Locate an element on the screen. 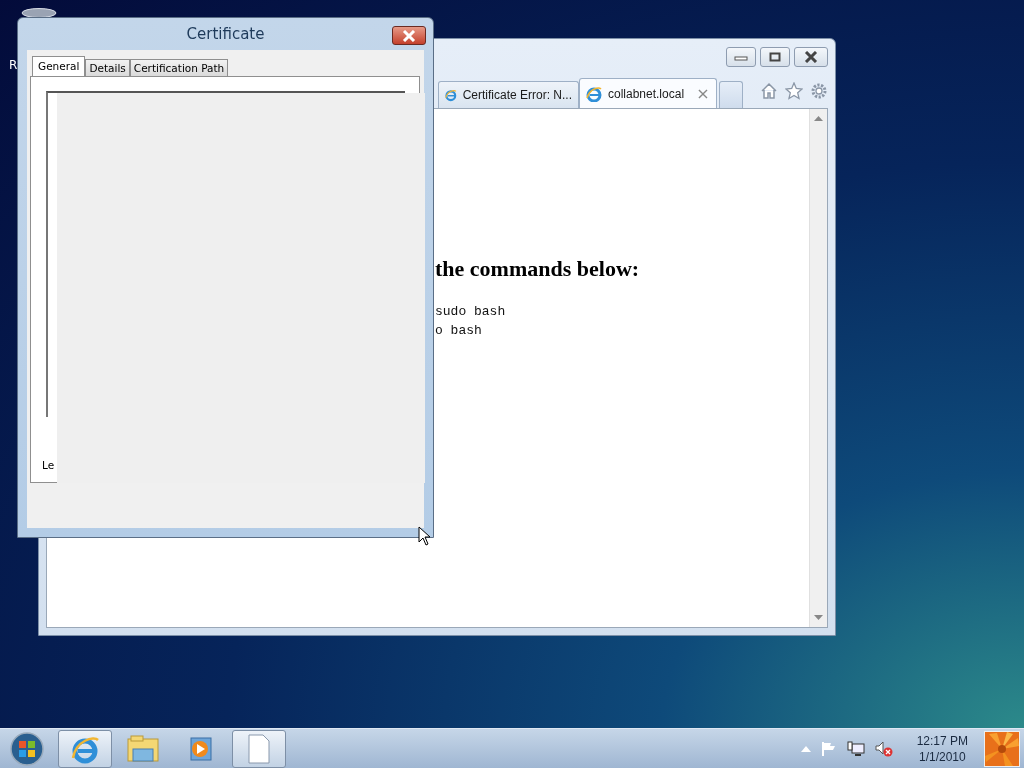 This screenshot has height=768, width=1024. flag-icon is located at coordinates (828, 748).